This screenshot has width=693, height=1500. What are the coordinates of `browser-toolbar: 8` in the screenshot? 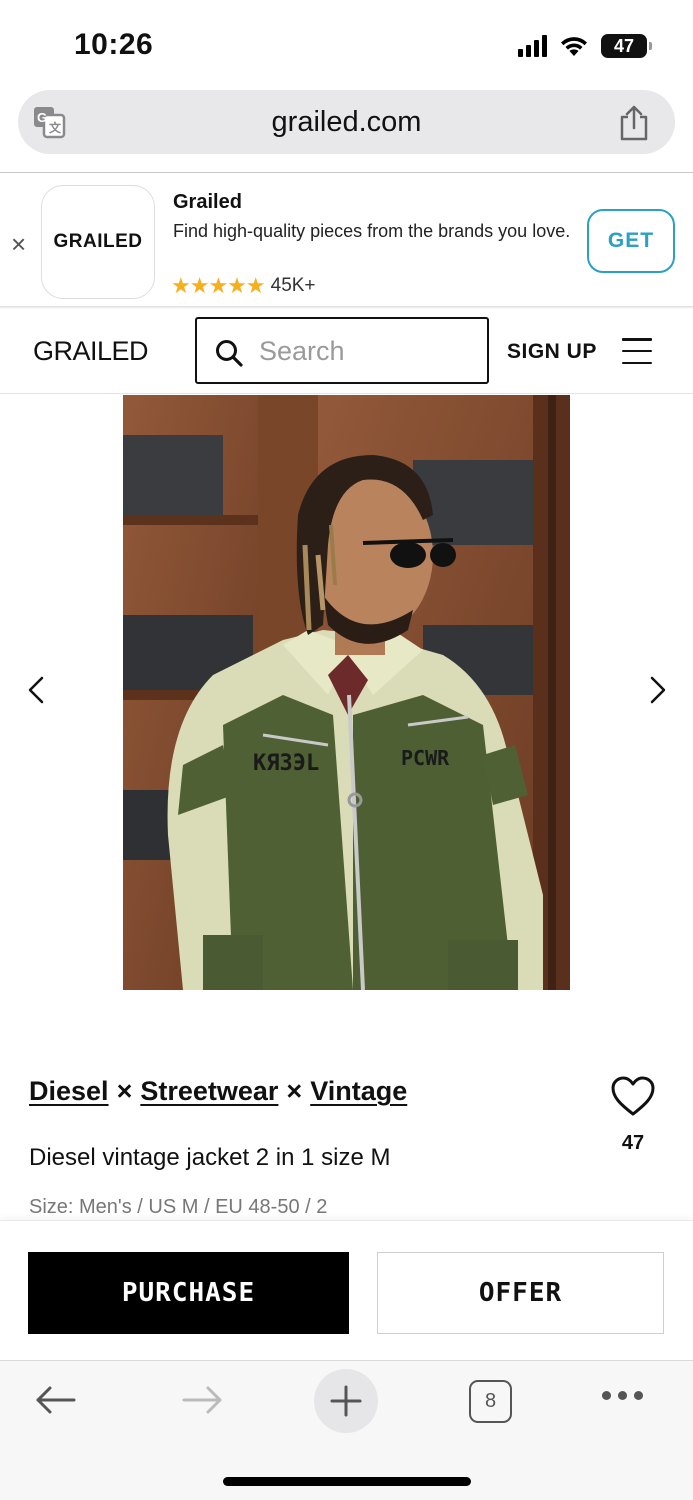 It's located at (346, 1430).